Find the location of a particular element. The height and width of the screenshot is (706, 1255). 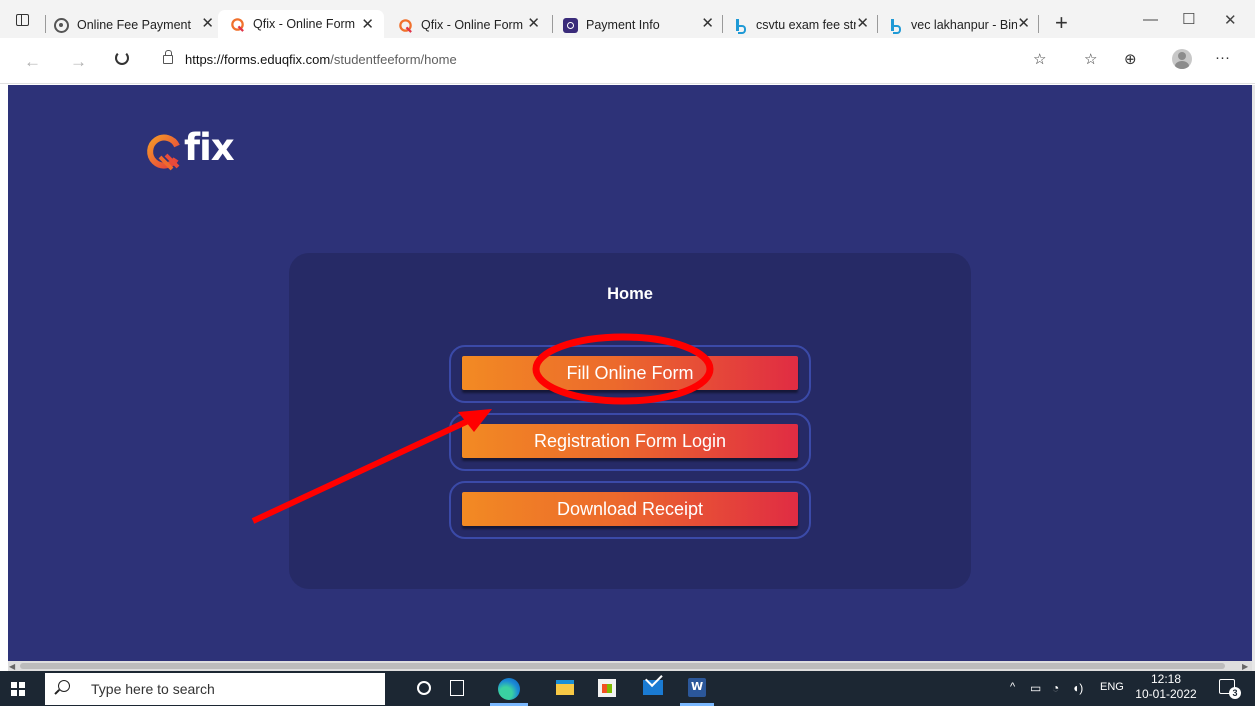

horizontal-scrollbar: ◀ ▶ is located at coordinates (630, 666).